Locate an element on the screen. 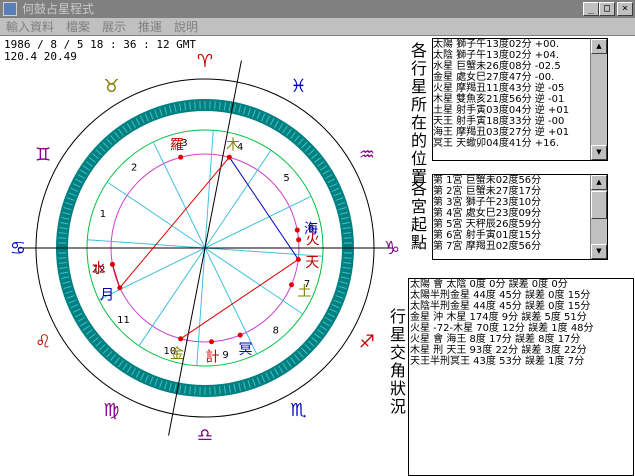  house-cusp-row: 第 5宮 天秤辰26度59分 is located at coordinates (520, 224).